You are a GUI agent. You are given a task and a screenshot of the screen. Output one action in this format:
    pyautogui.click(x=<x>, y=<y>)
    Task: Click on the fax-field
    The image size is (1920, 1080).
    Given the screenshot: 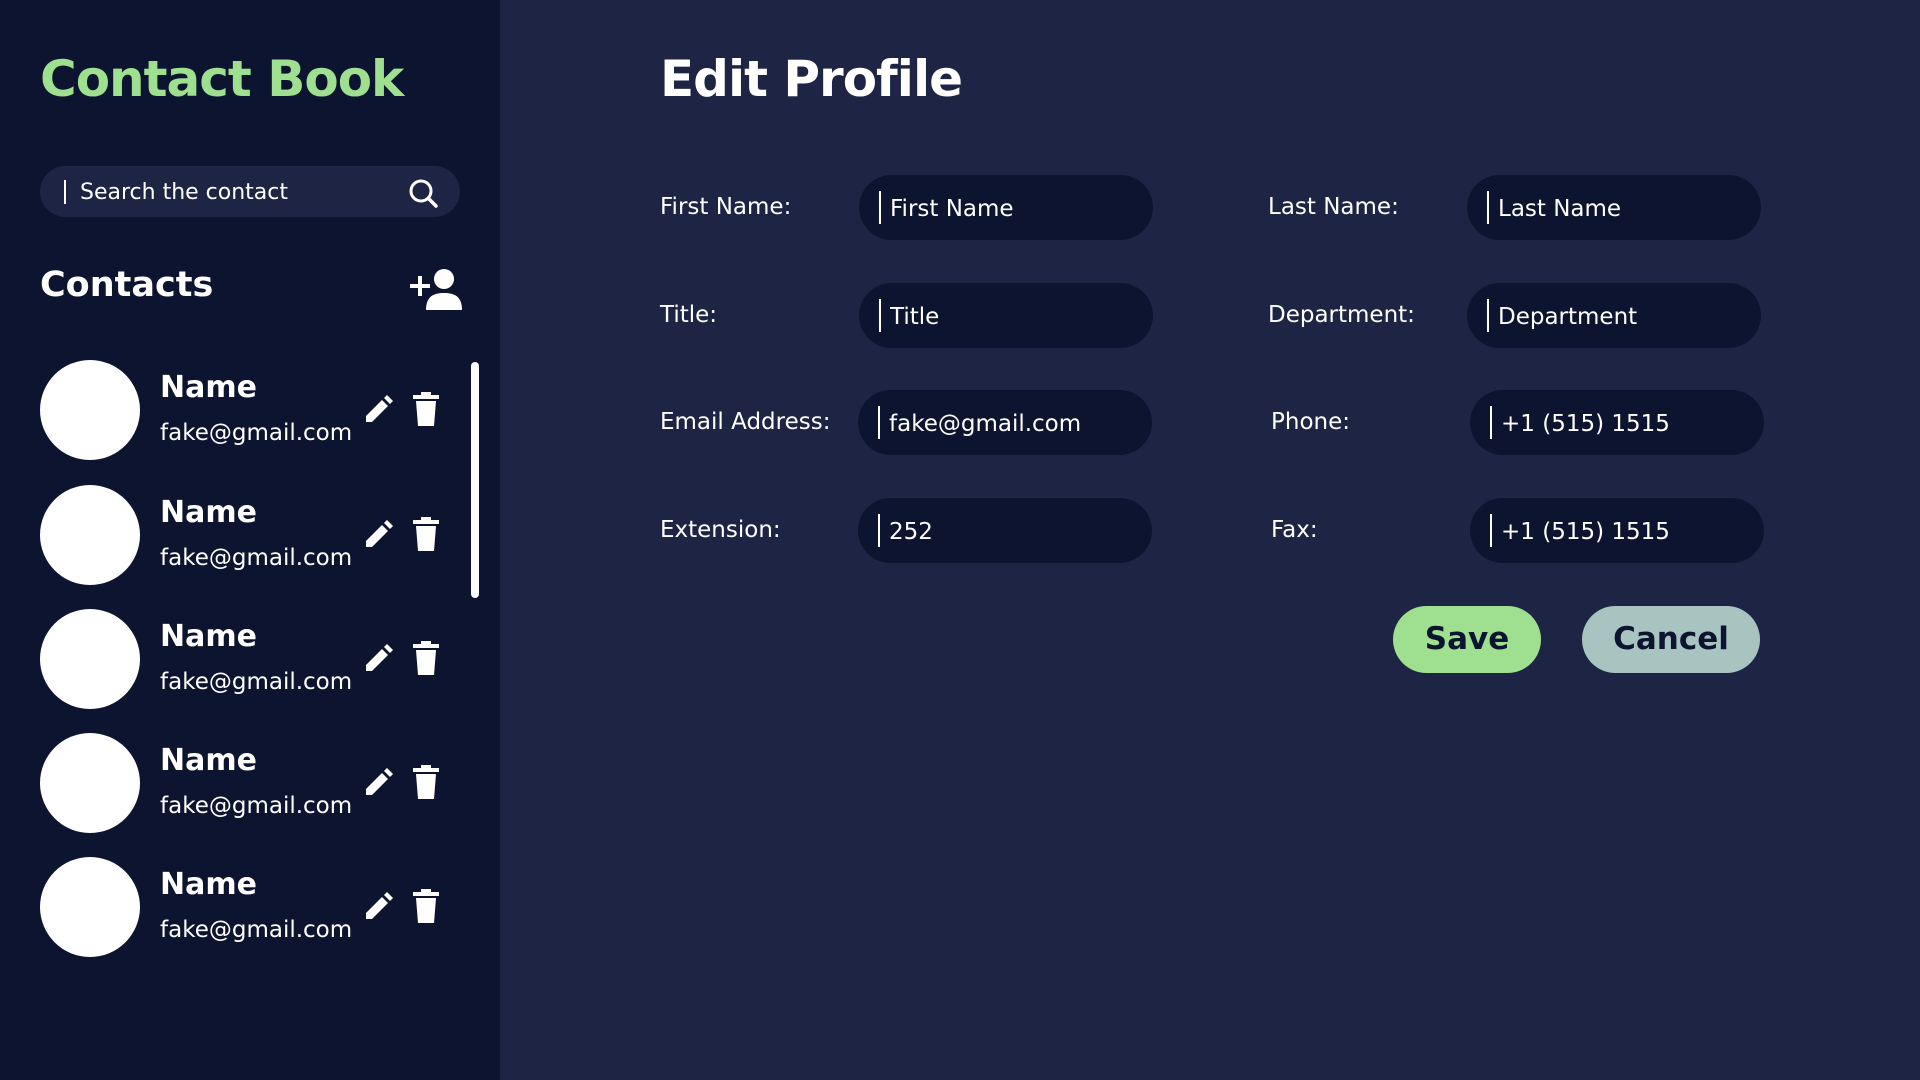 What is the action you would take?
    pyautogui.click(x=1617, y=531)
    